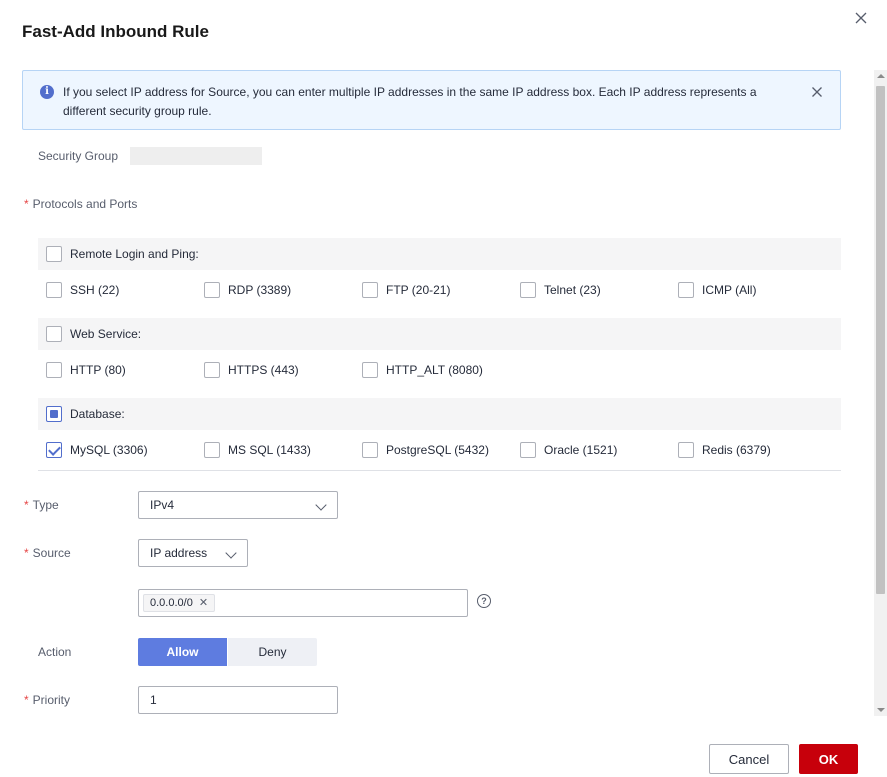 Image resolution: width=887 pixels, height=777 pixels. I want to click on group-database, so click(439, 414).